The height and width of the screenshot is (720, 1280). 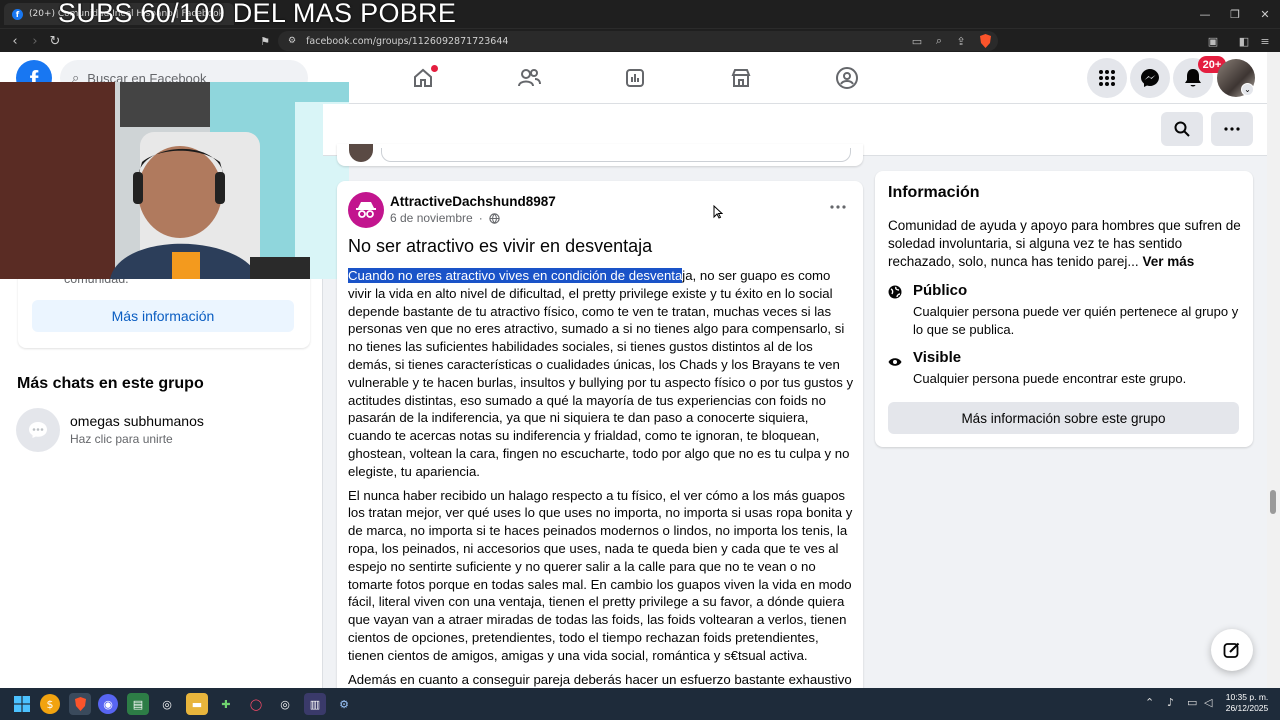 I want to click on site-info-icon: ⚙, so click(x=292, y=41).